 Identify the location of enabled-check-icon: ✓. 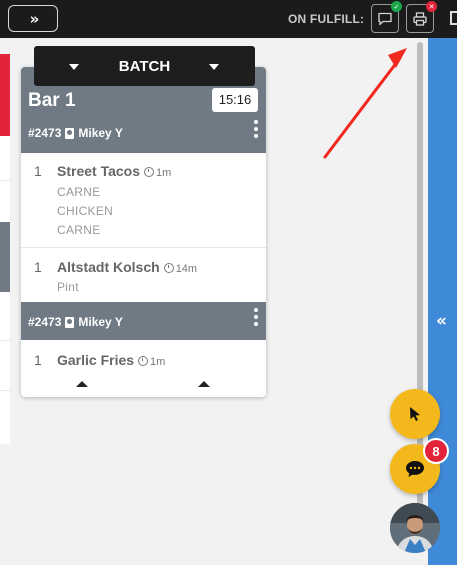
(396, 6).